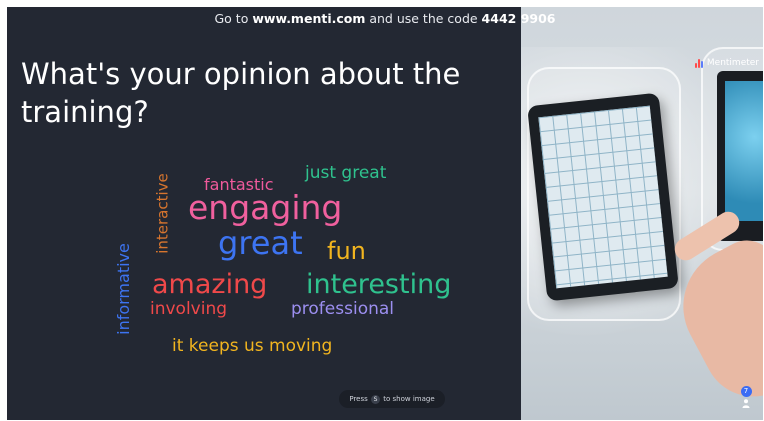 Image resolution: width=764 pixels, height=421 pixels. I want to click on hint-suffix: to show image, so click(409, 399).